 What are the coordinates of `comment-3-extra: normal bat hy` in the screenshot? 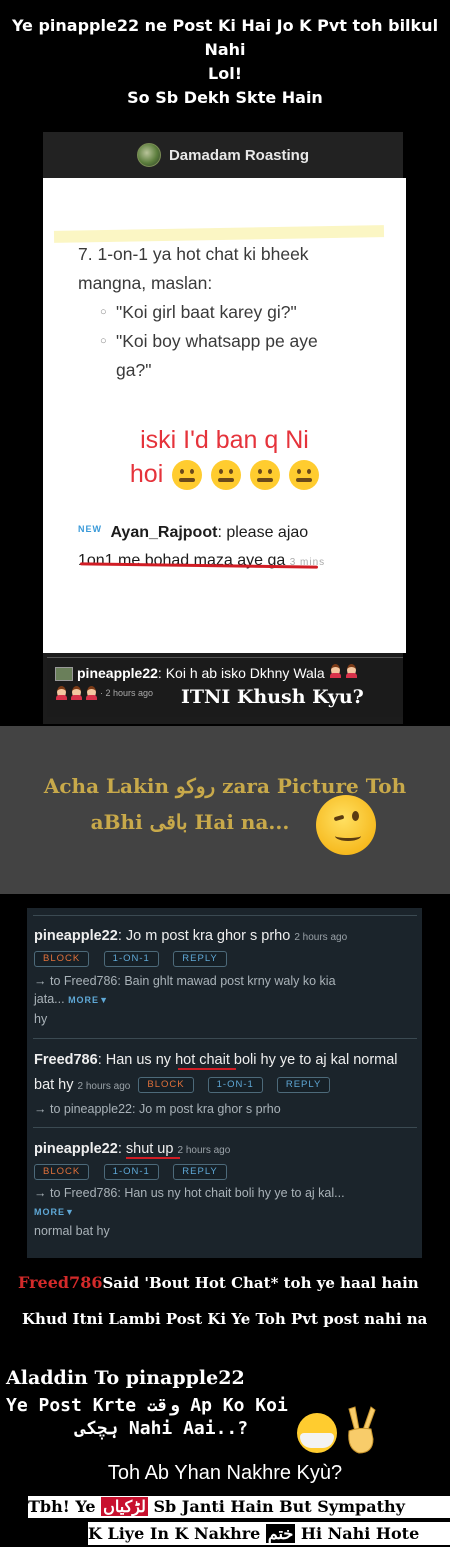 It's located at (72, 1231).